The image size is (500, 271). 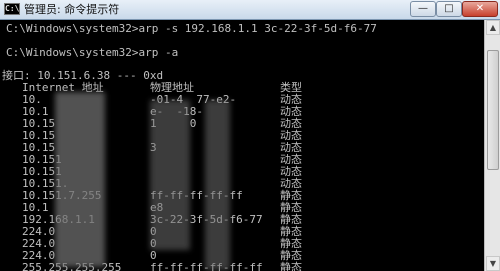 What do you see at coordinates (80, 179) in the screenshot?
I see `redaction-blur-ip` at bounding box center [80, 179].